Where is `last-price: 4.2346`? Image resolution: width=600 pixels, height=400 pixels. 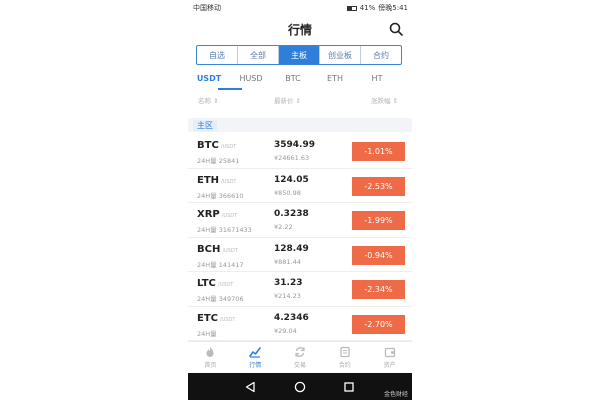
last-price: 4.2346 is located at coordinates (291, 317).